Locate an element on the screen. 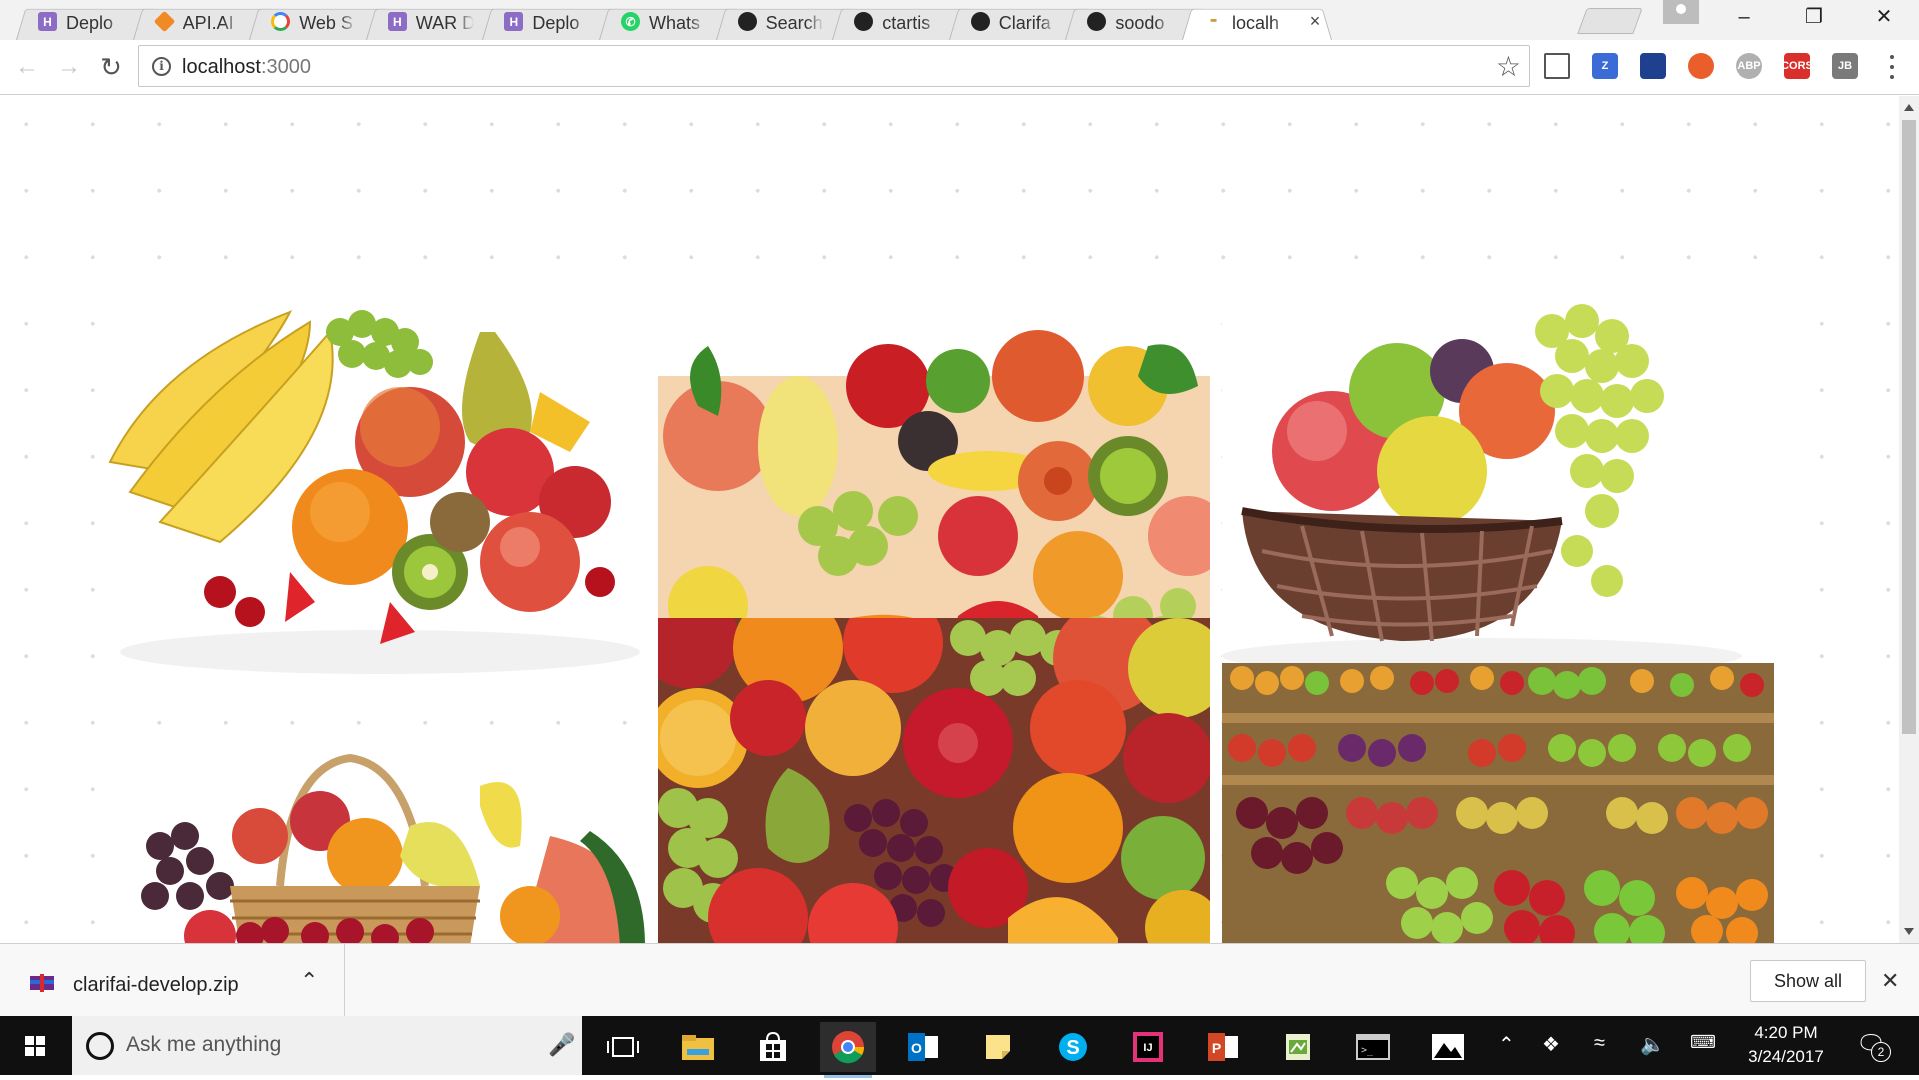 This screenshot has width=1919, height=1080. chrome-menu-icon is located at coordinates (1892, 67).